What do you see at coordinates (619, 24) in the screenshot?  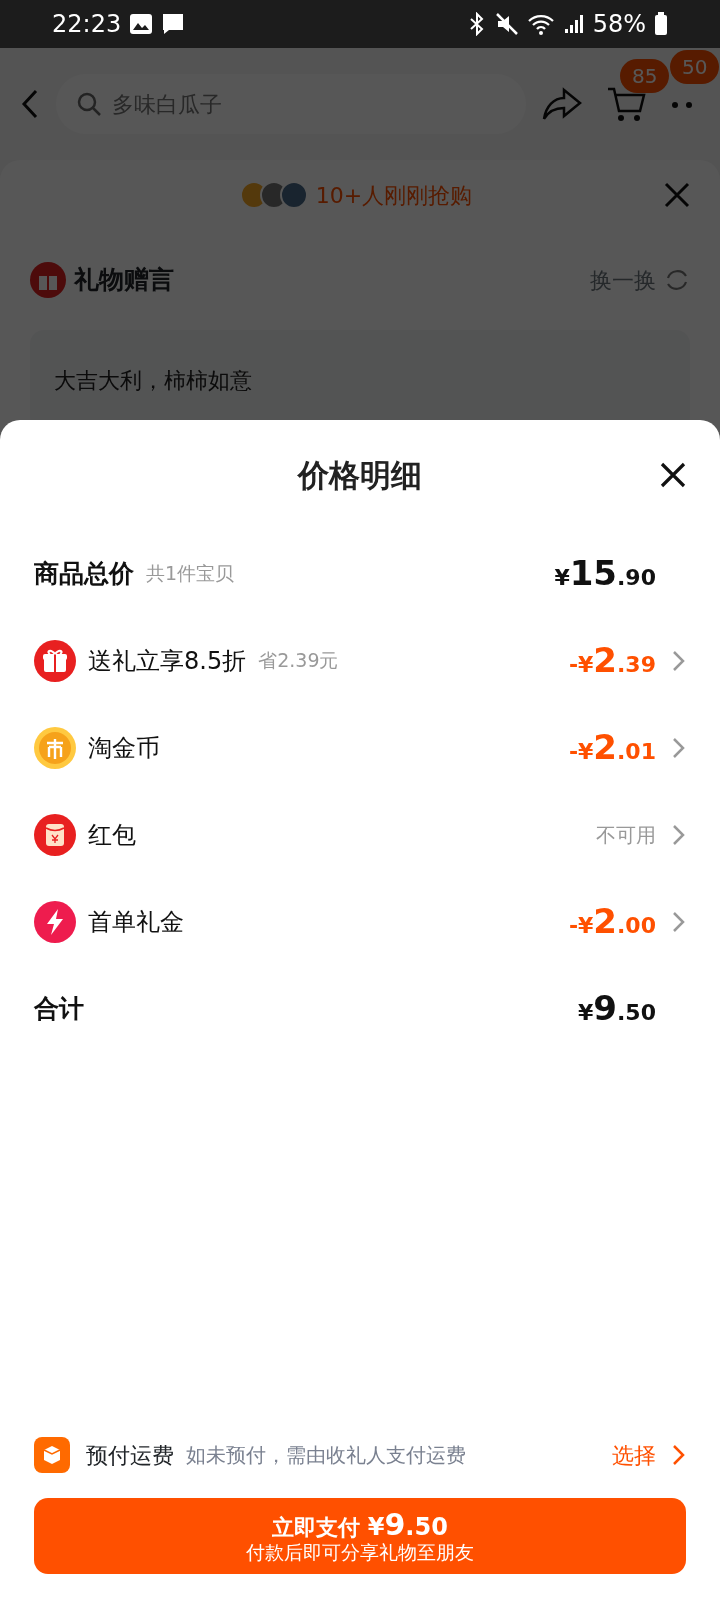 I see `battery-text: 58%` at bounding box center [619, 24].